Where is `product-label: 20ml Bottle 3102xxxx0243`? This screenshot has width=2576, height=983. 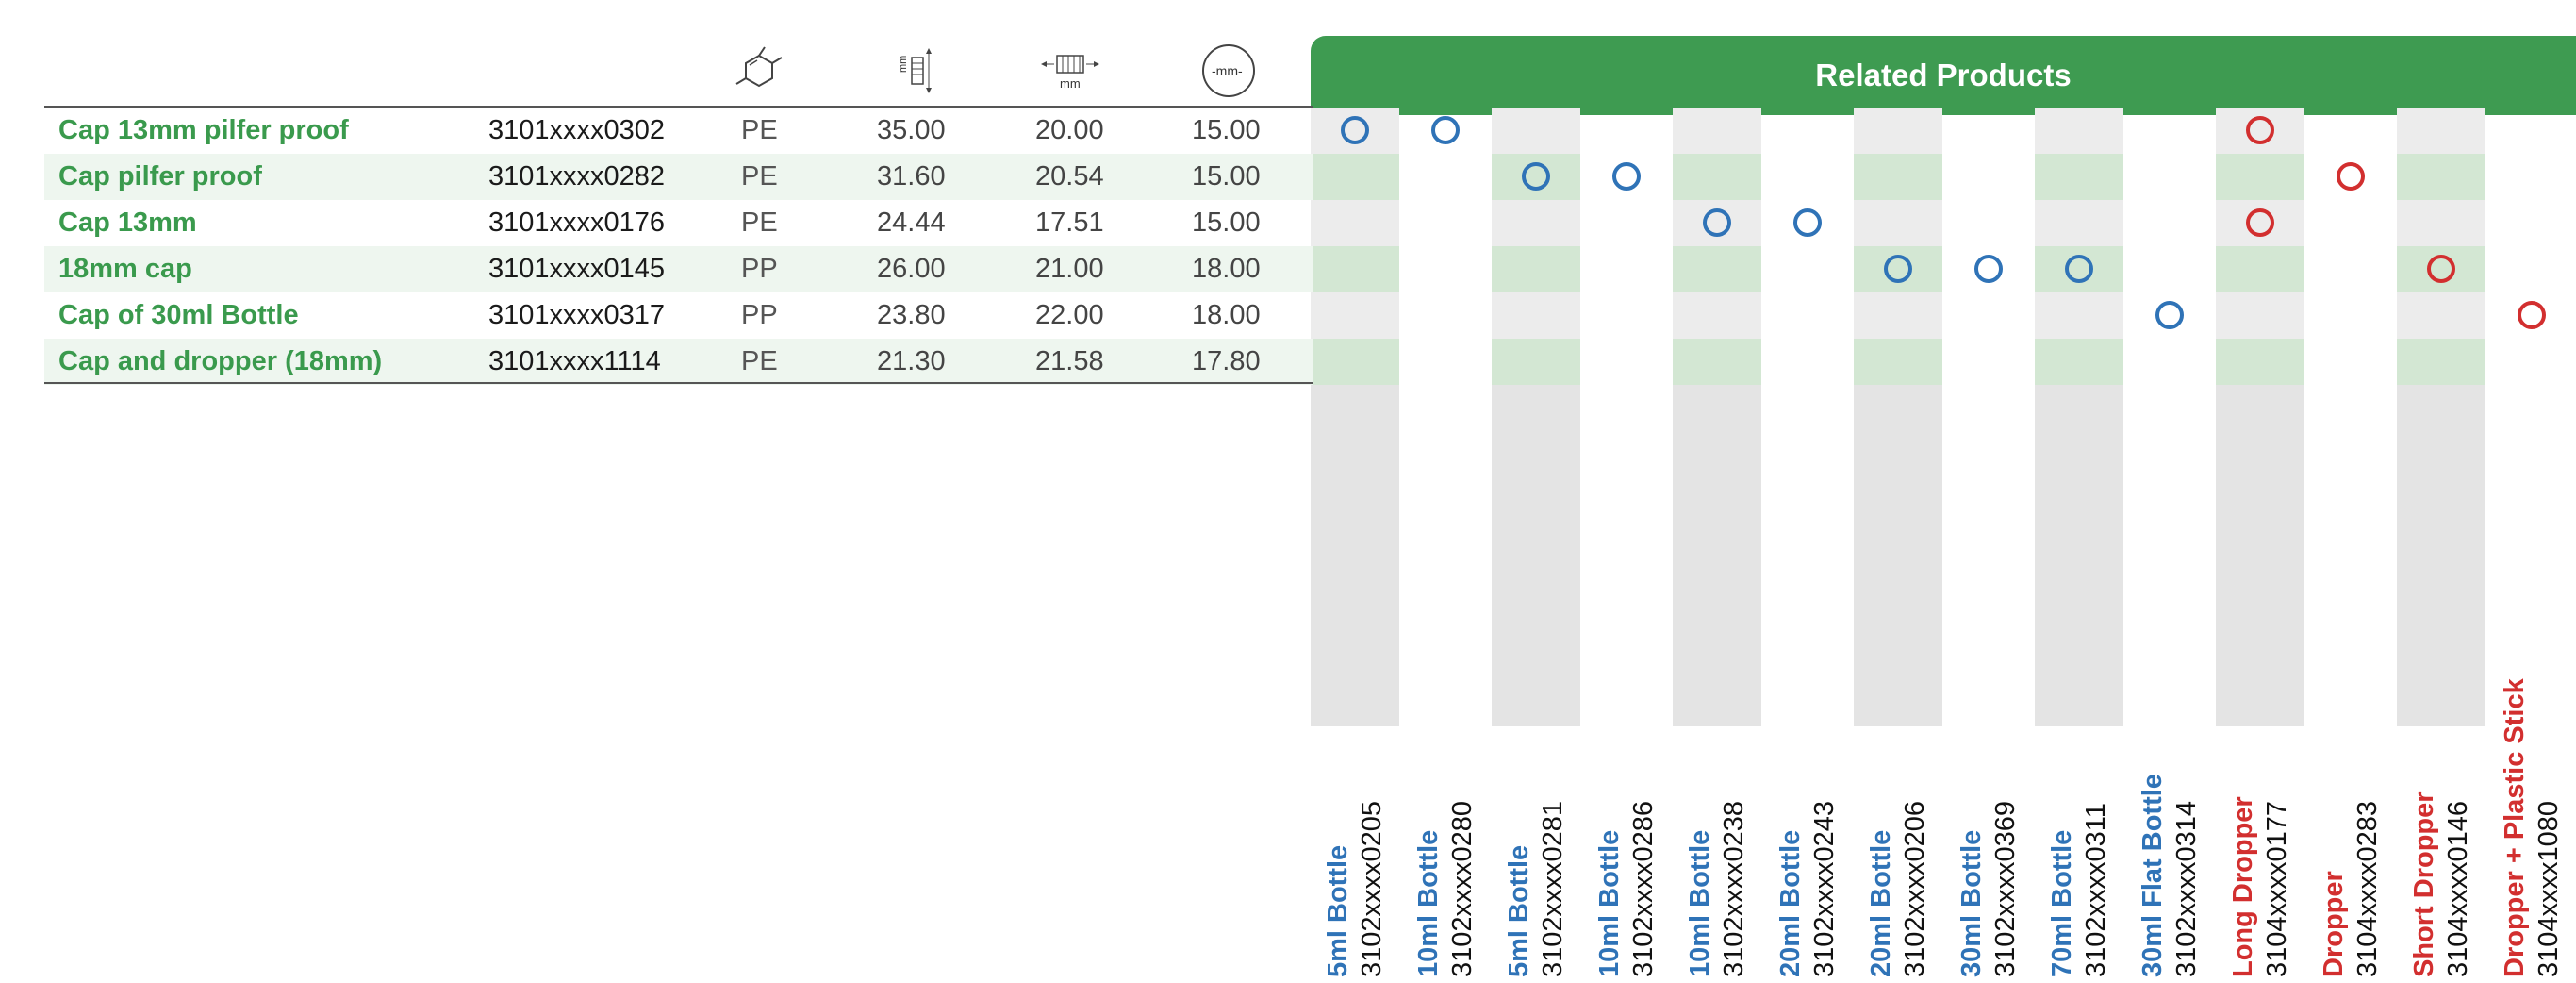 product-label: 20ml Bottle 3102xxxx0243 is located at coordinates (1807, 664).